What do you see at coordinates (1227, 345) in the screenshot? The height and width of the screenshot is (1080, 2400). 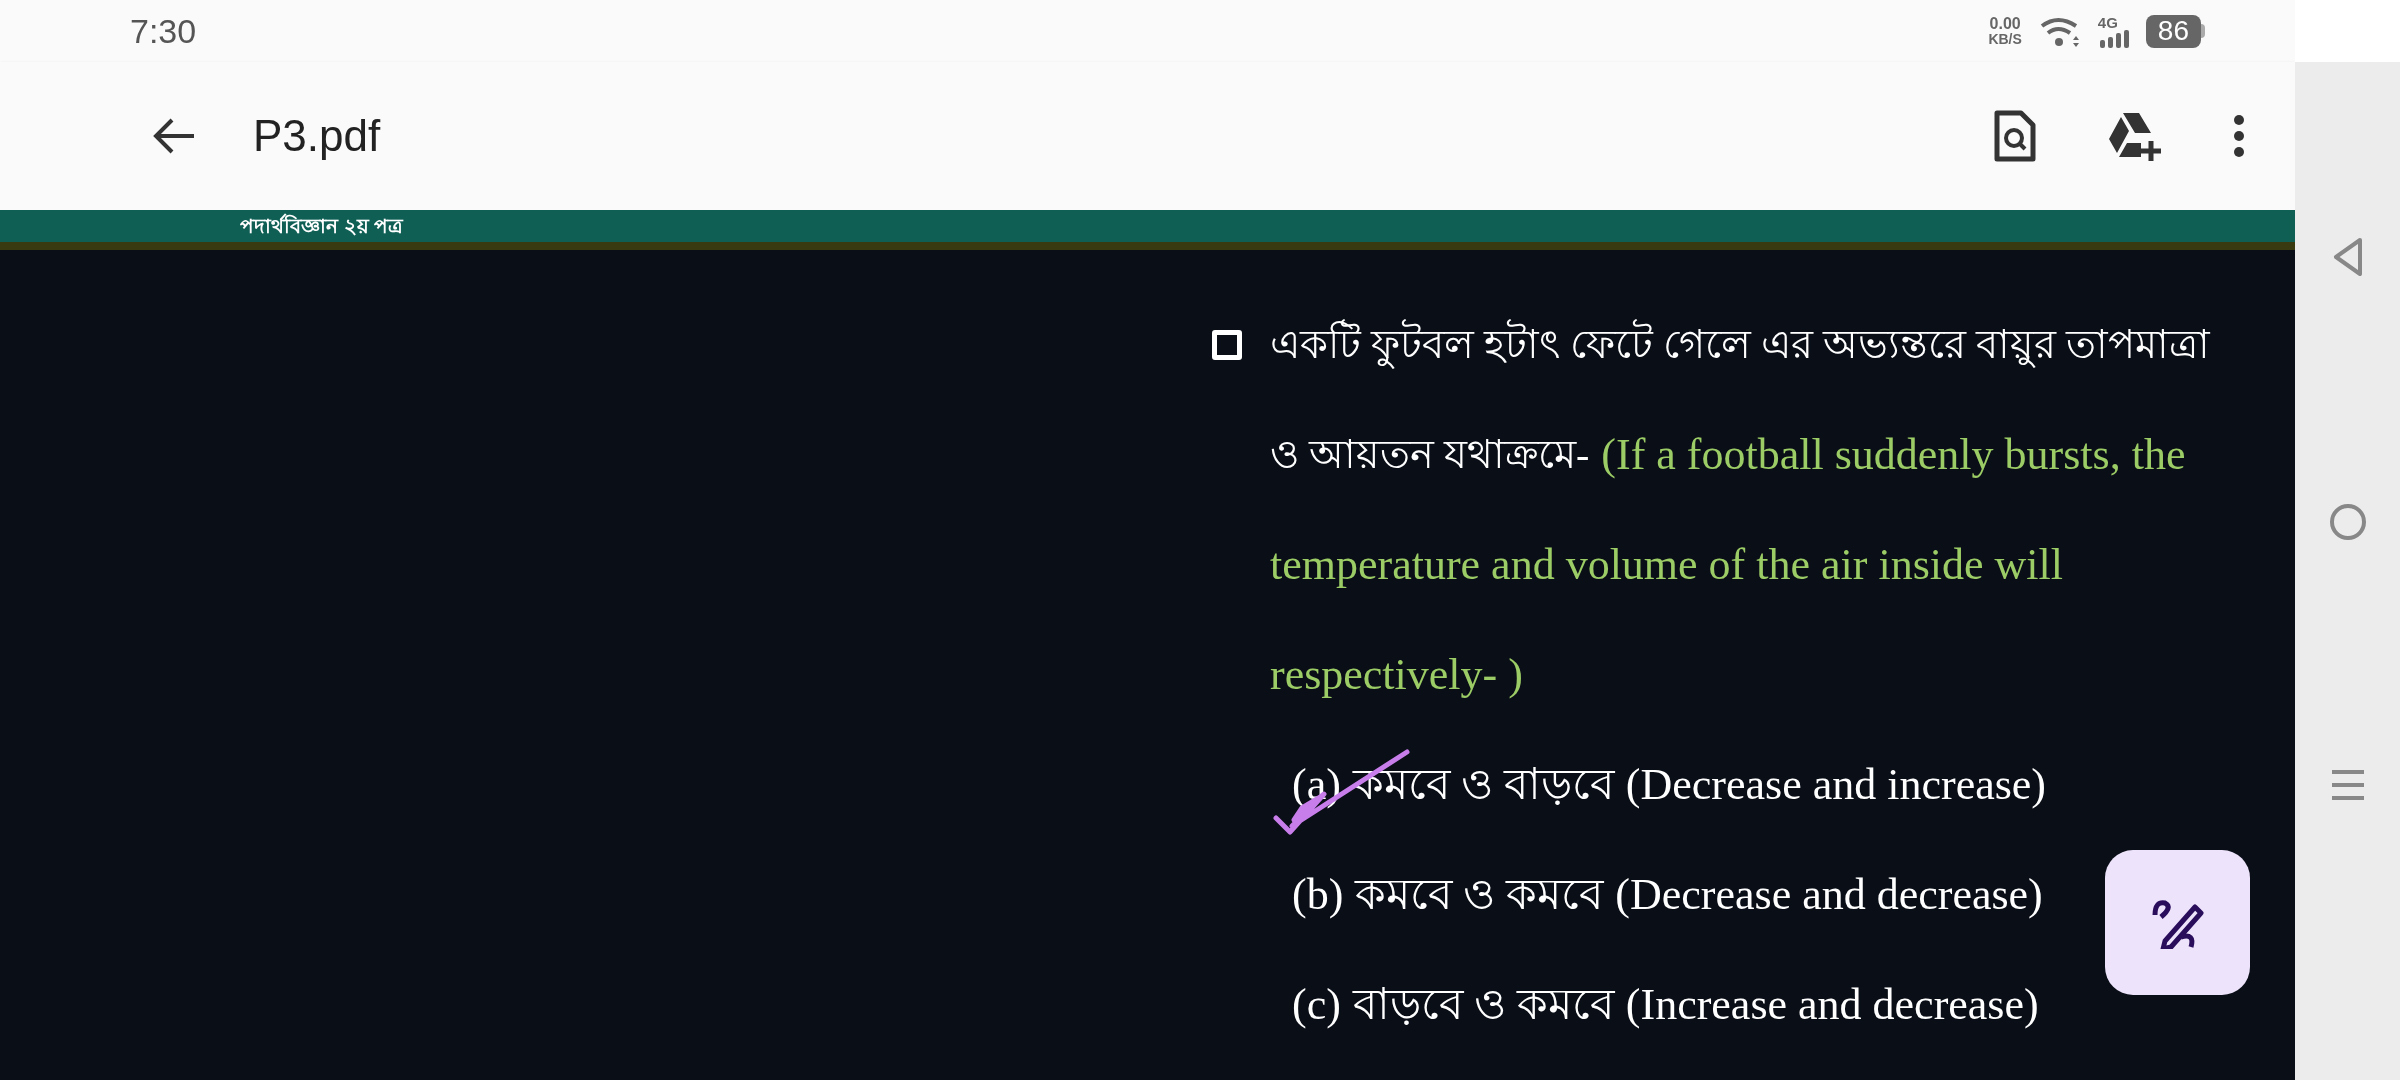 I see `checkbox-icon` at bounding box center [1227, 345].